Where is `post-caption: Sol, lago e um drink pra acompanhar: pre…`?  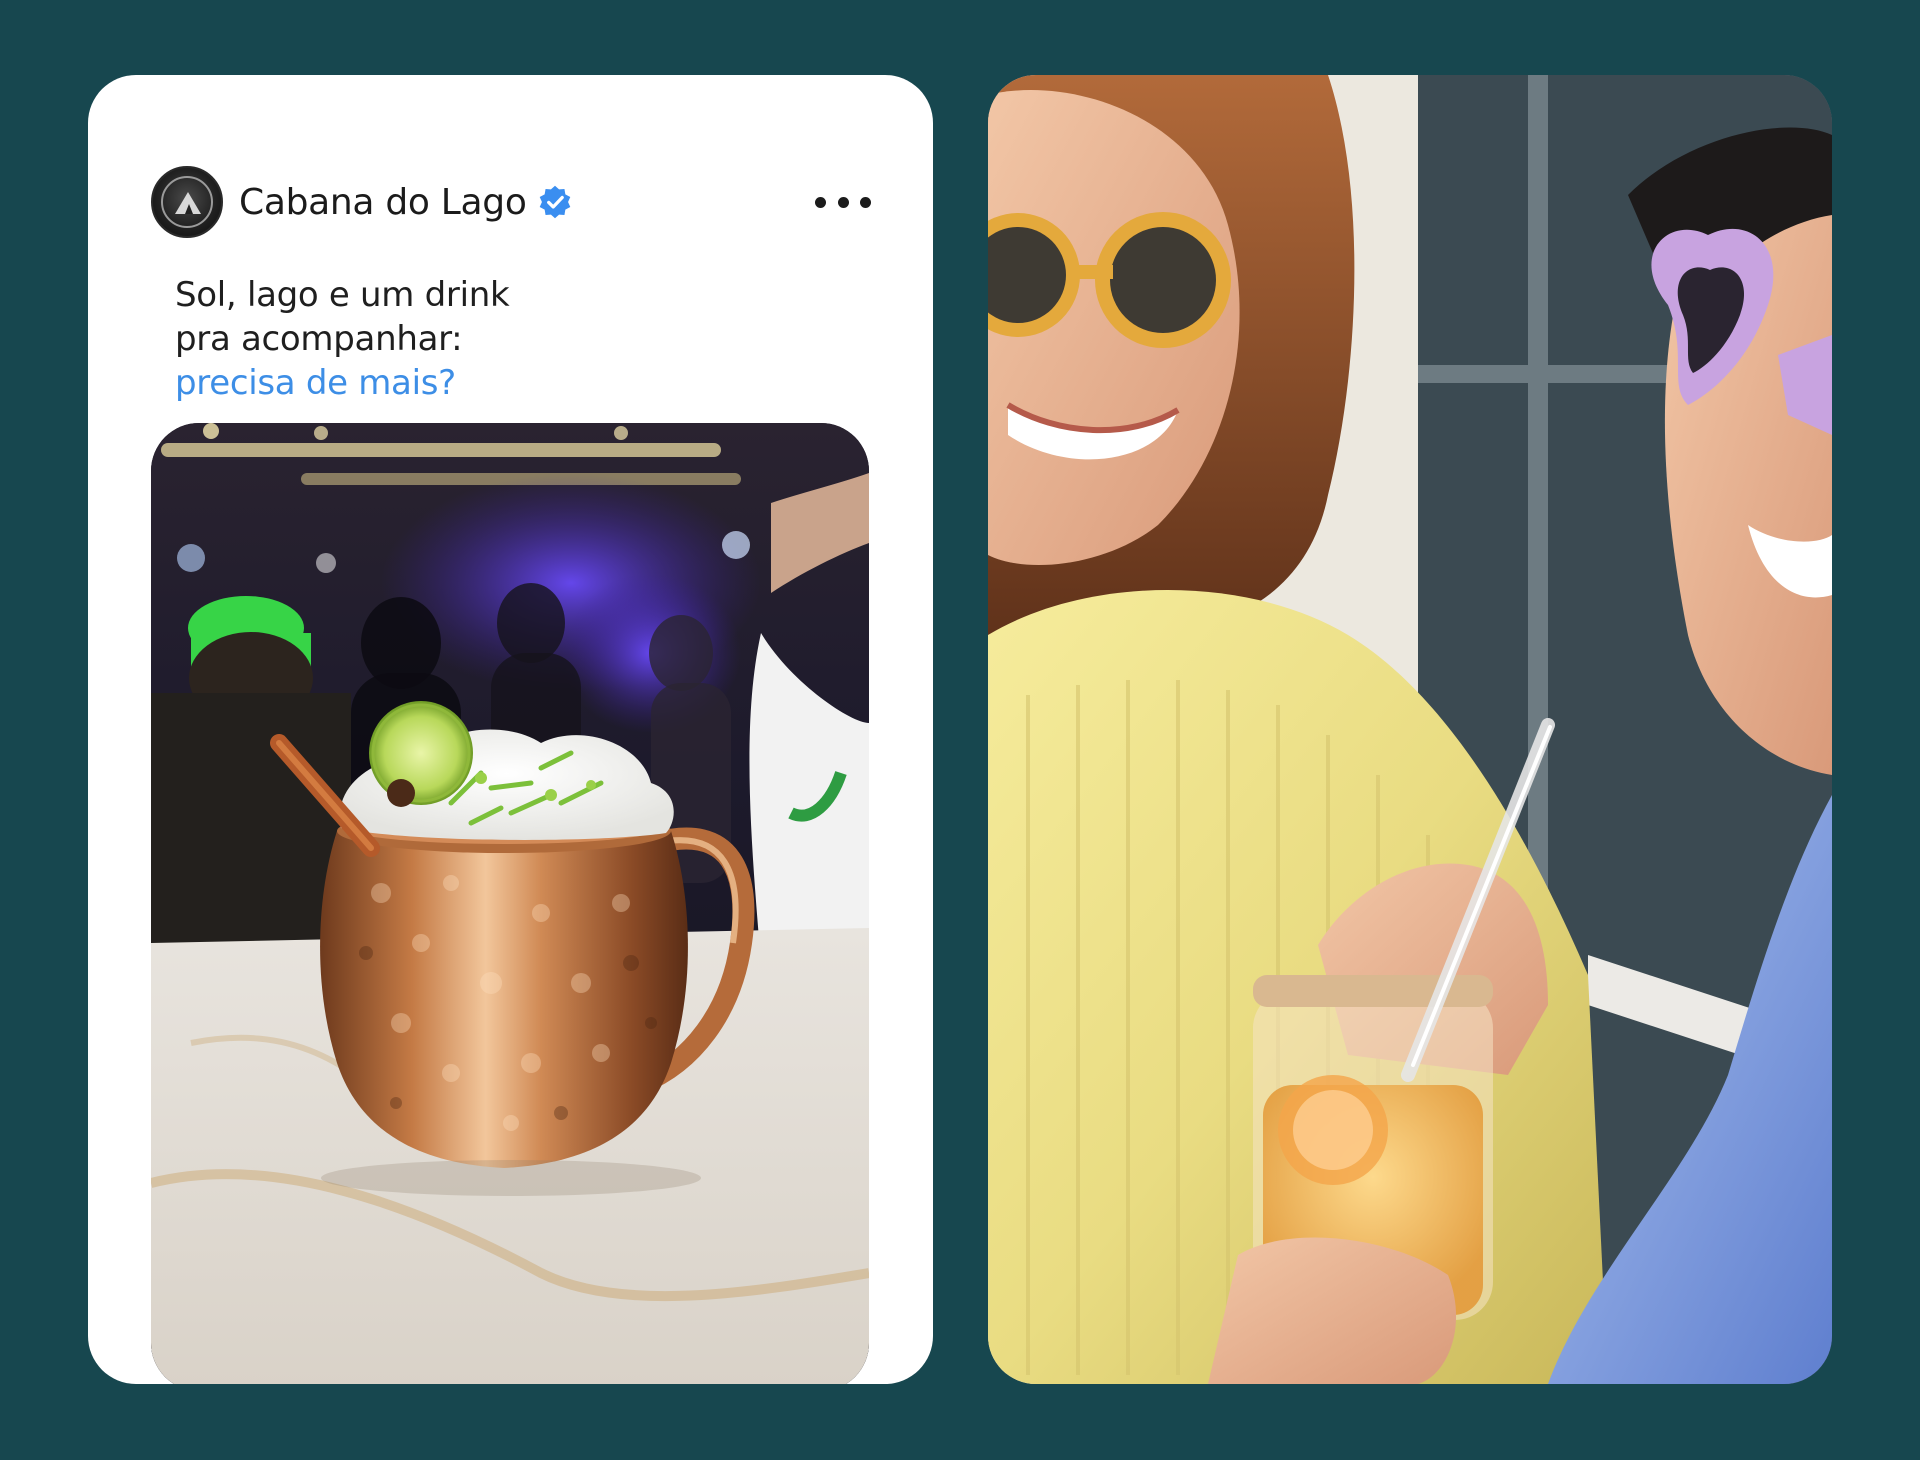
post-caption: Sol, lago e um drink pra acompanhar: pre… is located at coordinates (485, 339).